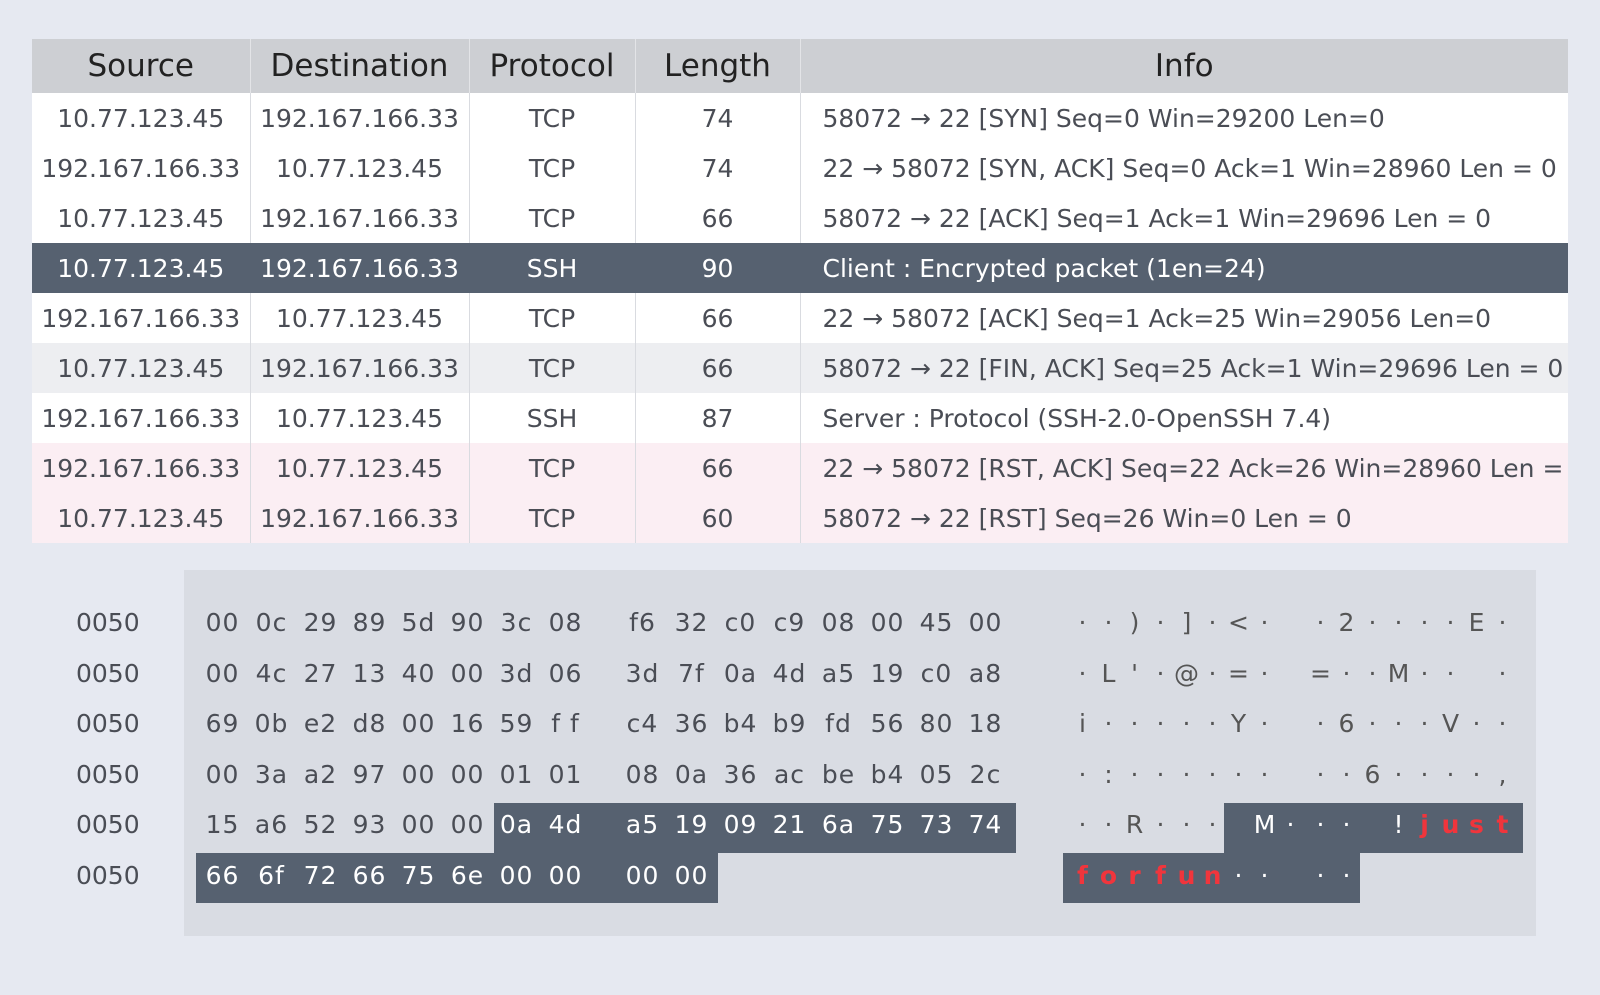 This screenshot has height=995, width=1600. Describe the element at coordinates (141, 66) in the screenshot. I see `column-header-source: Source` at that location.